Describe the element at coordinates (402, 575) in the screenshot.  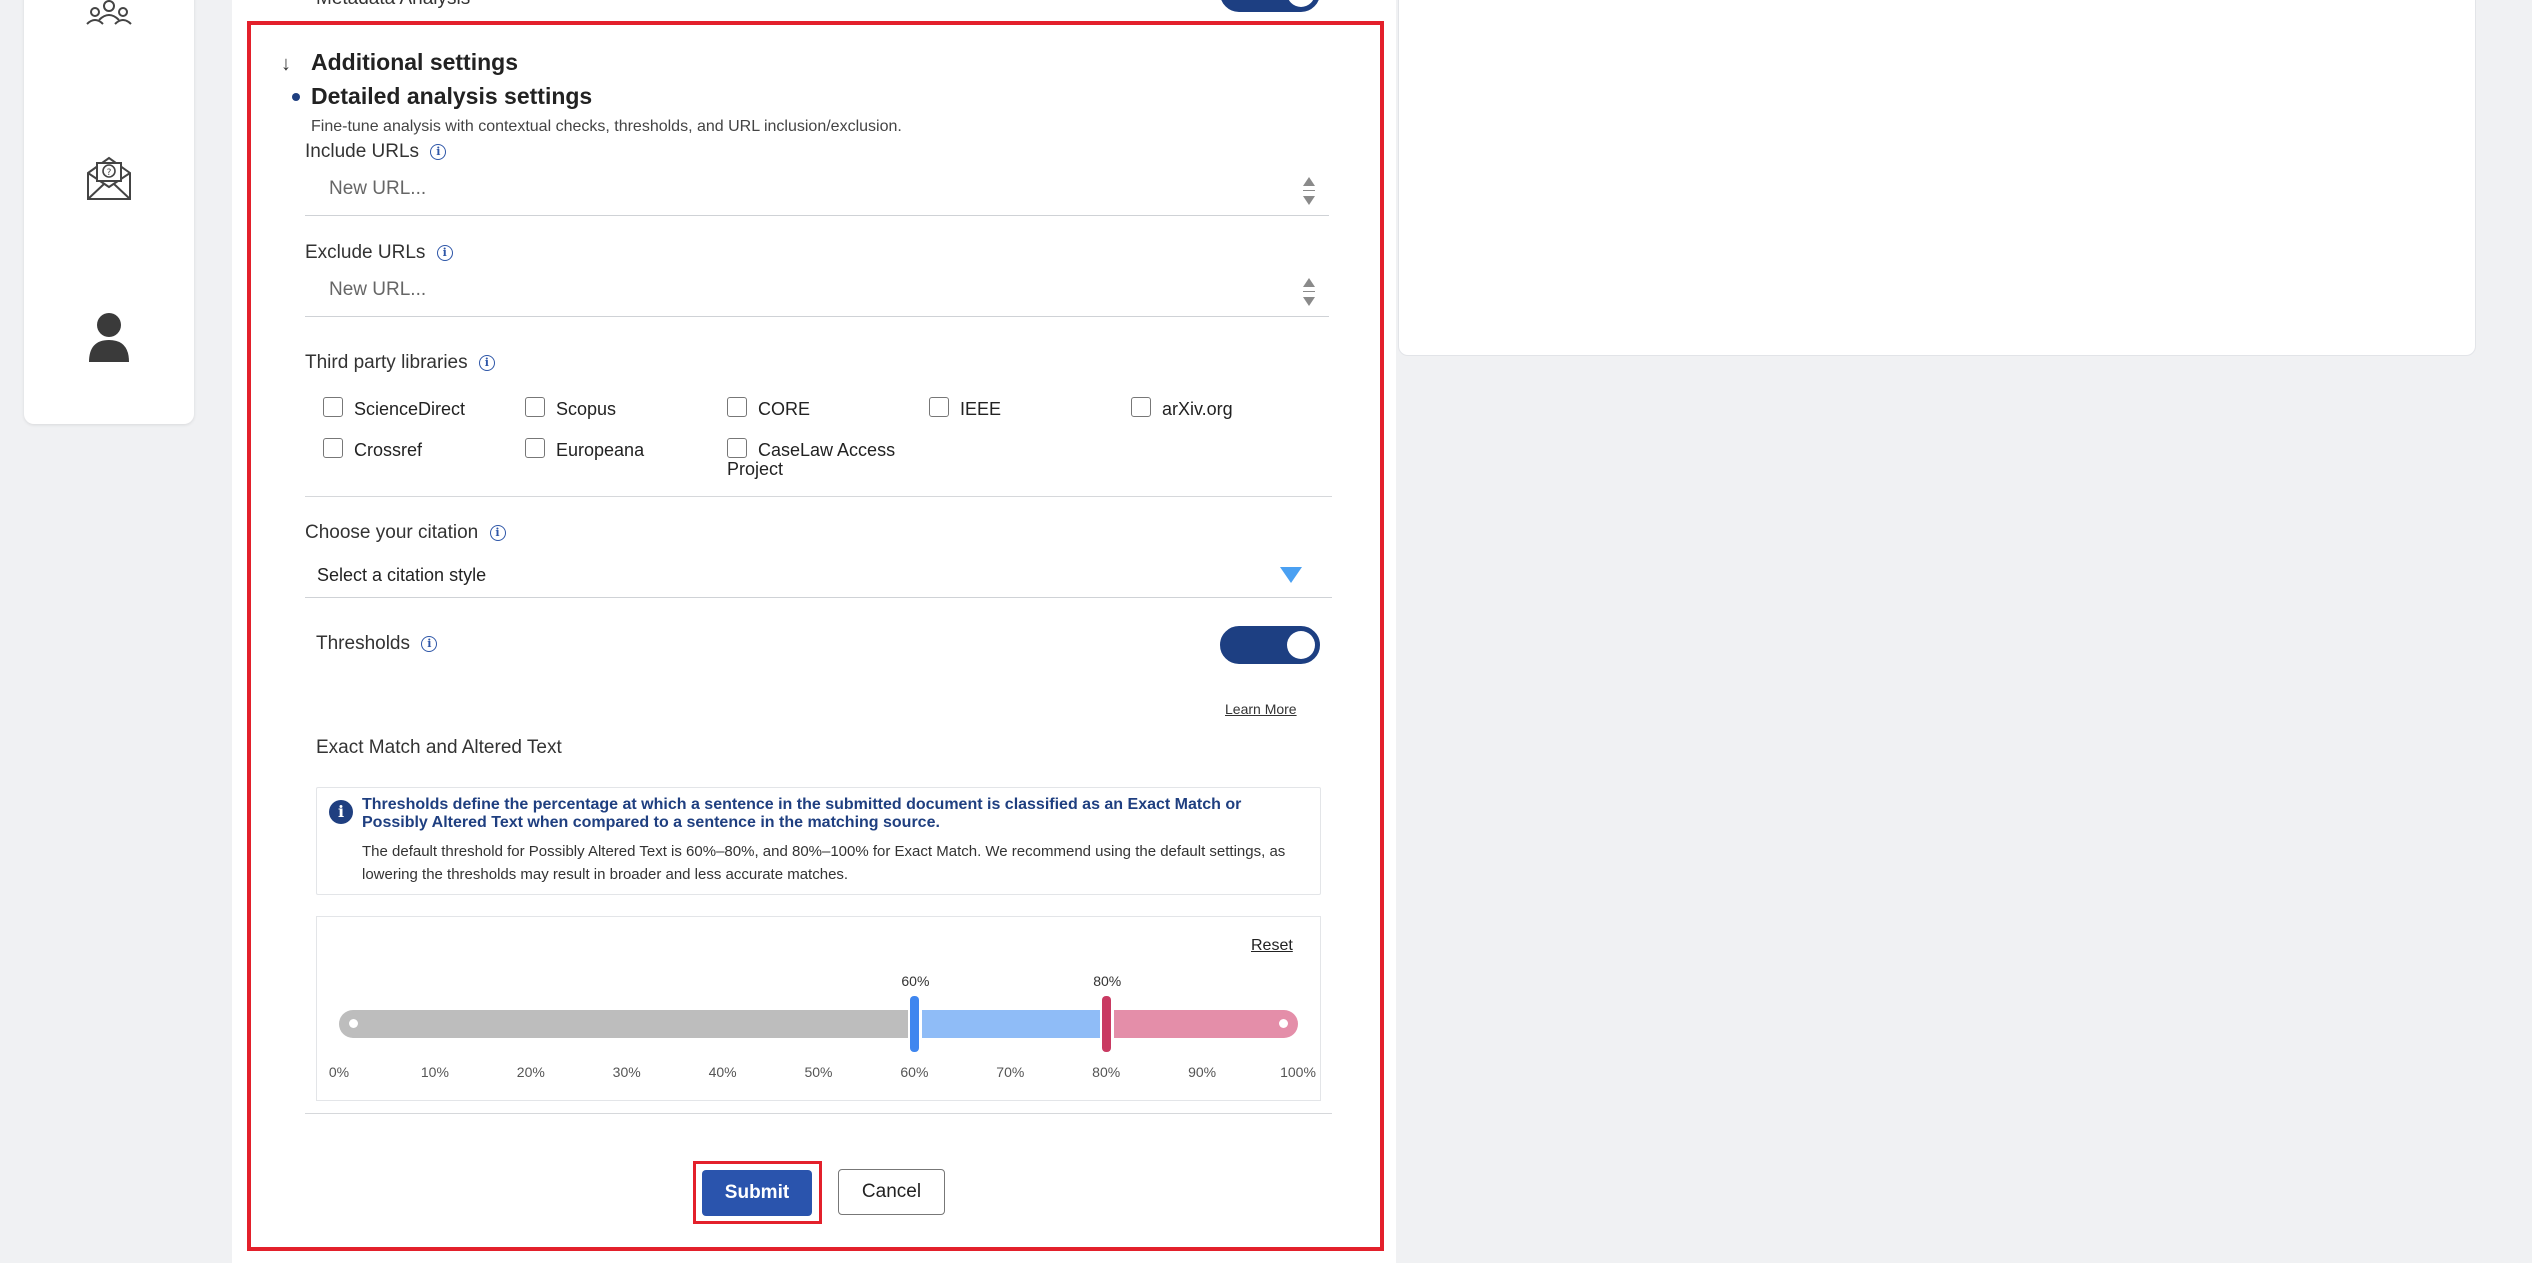
I see `citation-selected-value: Select a citation style` at that location.